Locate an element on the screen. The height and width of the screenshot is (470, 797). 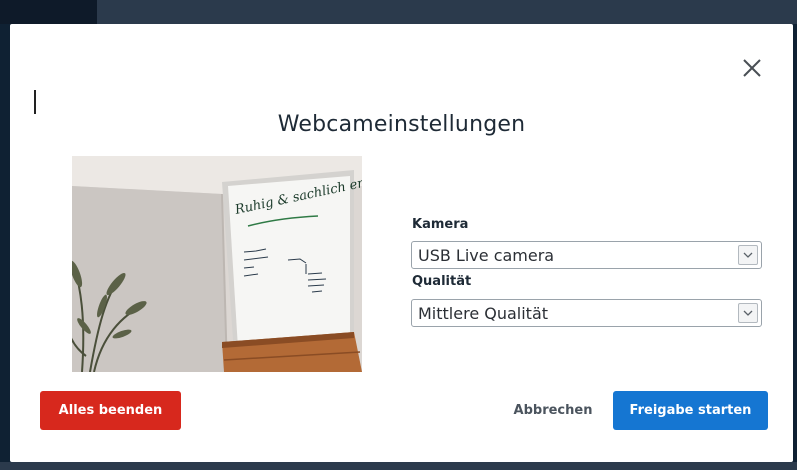
text-cursor is located at coordinates (35, 102).